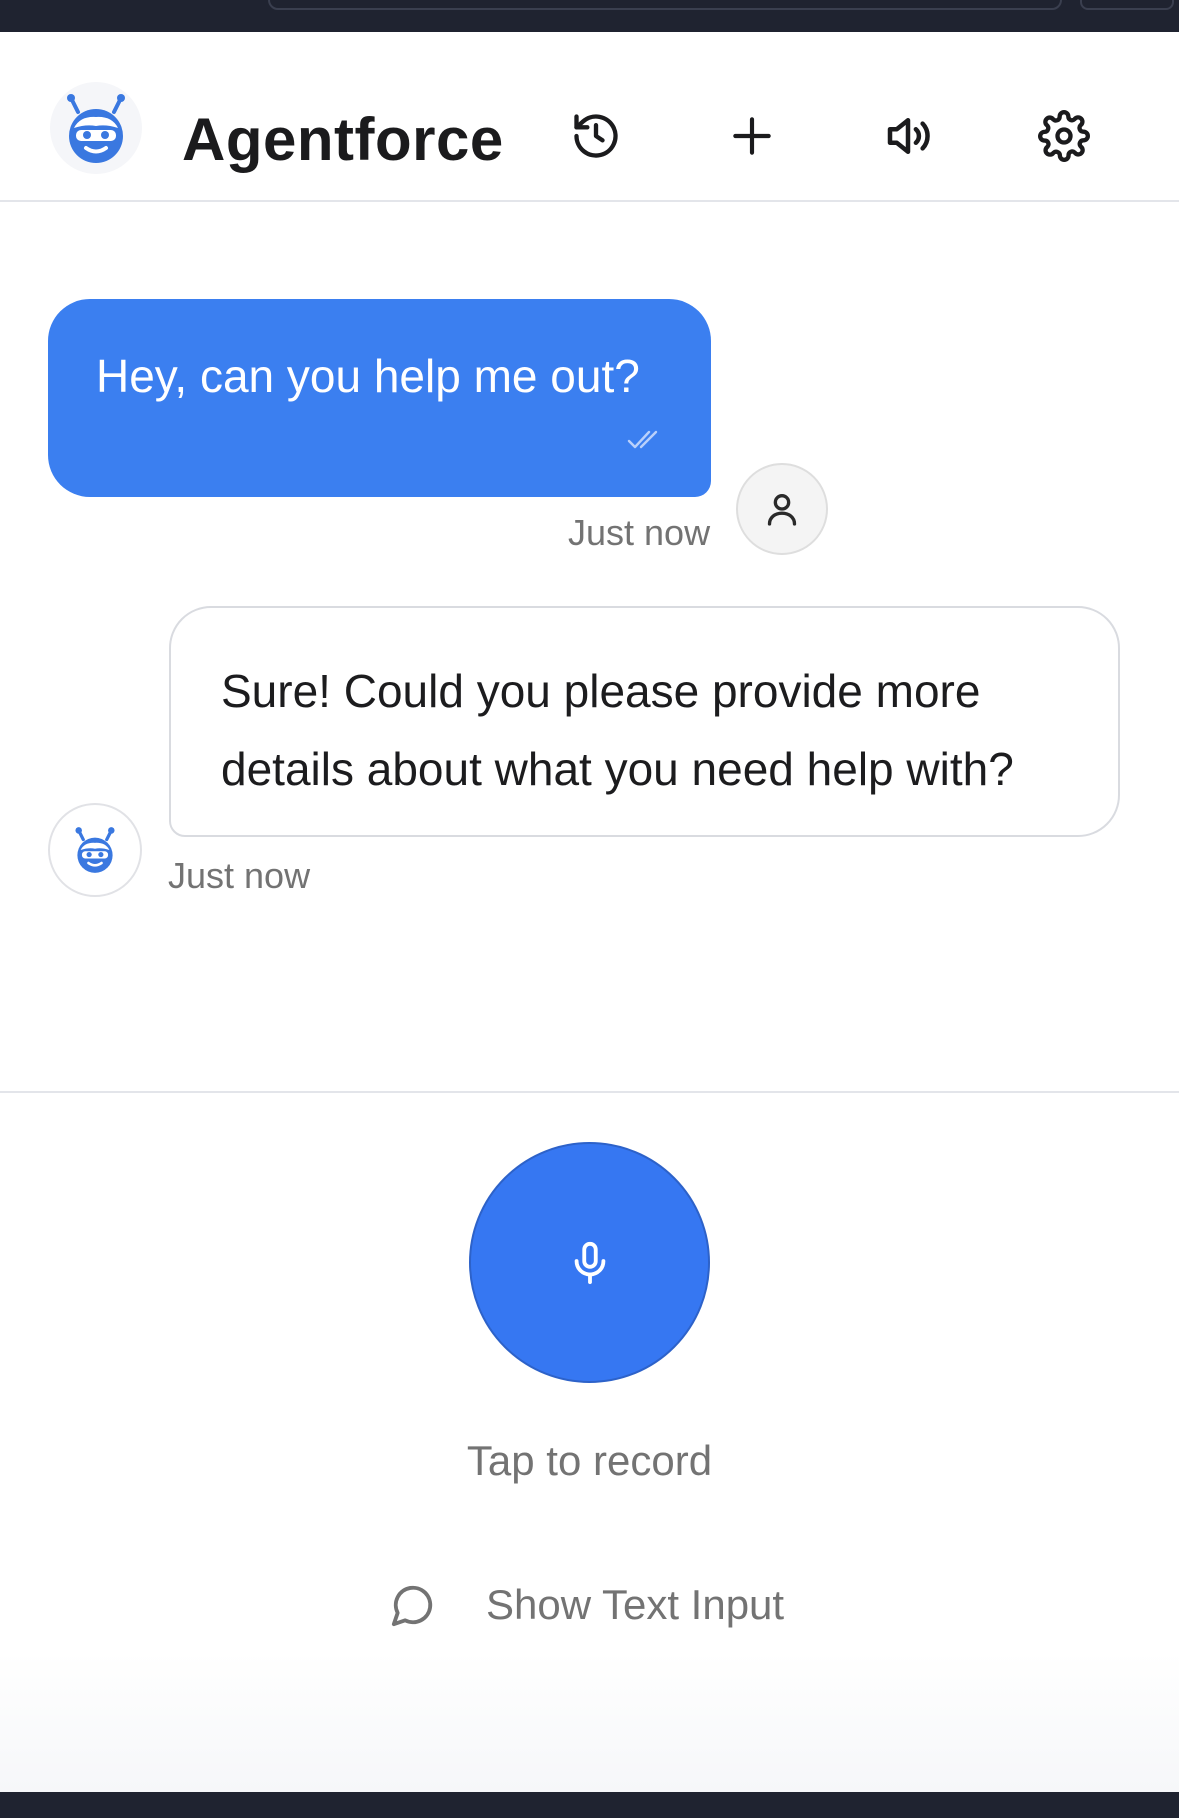  What do you see at coordinates (1127, 5) in the screenshot?
I see `tabs-button` at bounding box center [1127, 5].